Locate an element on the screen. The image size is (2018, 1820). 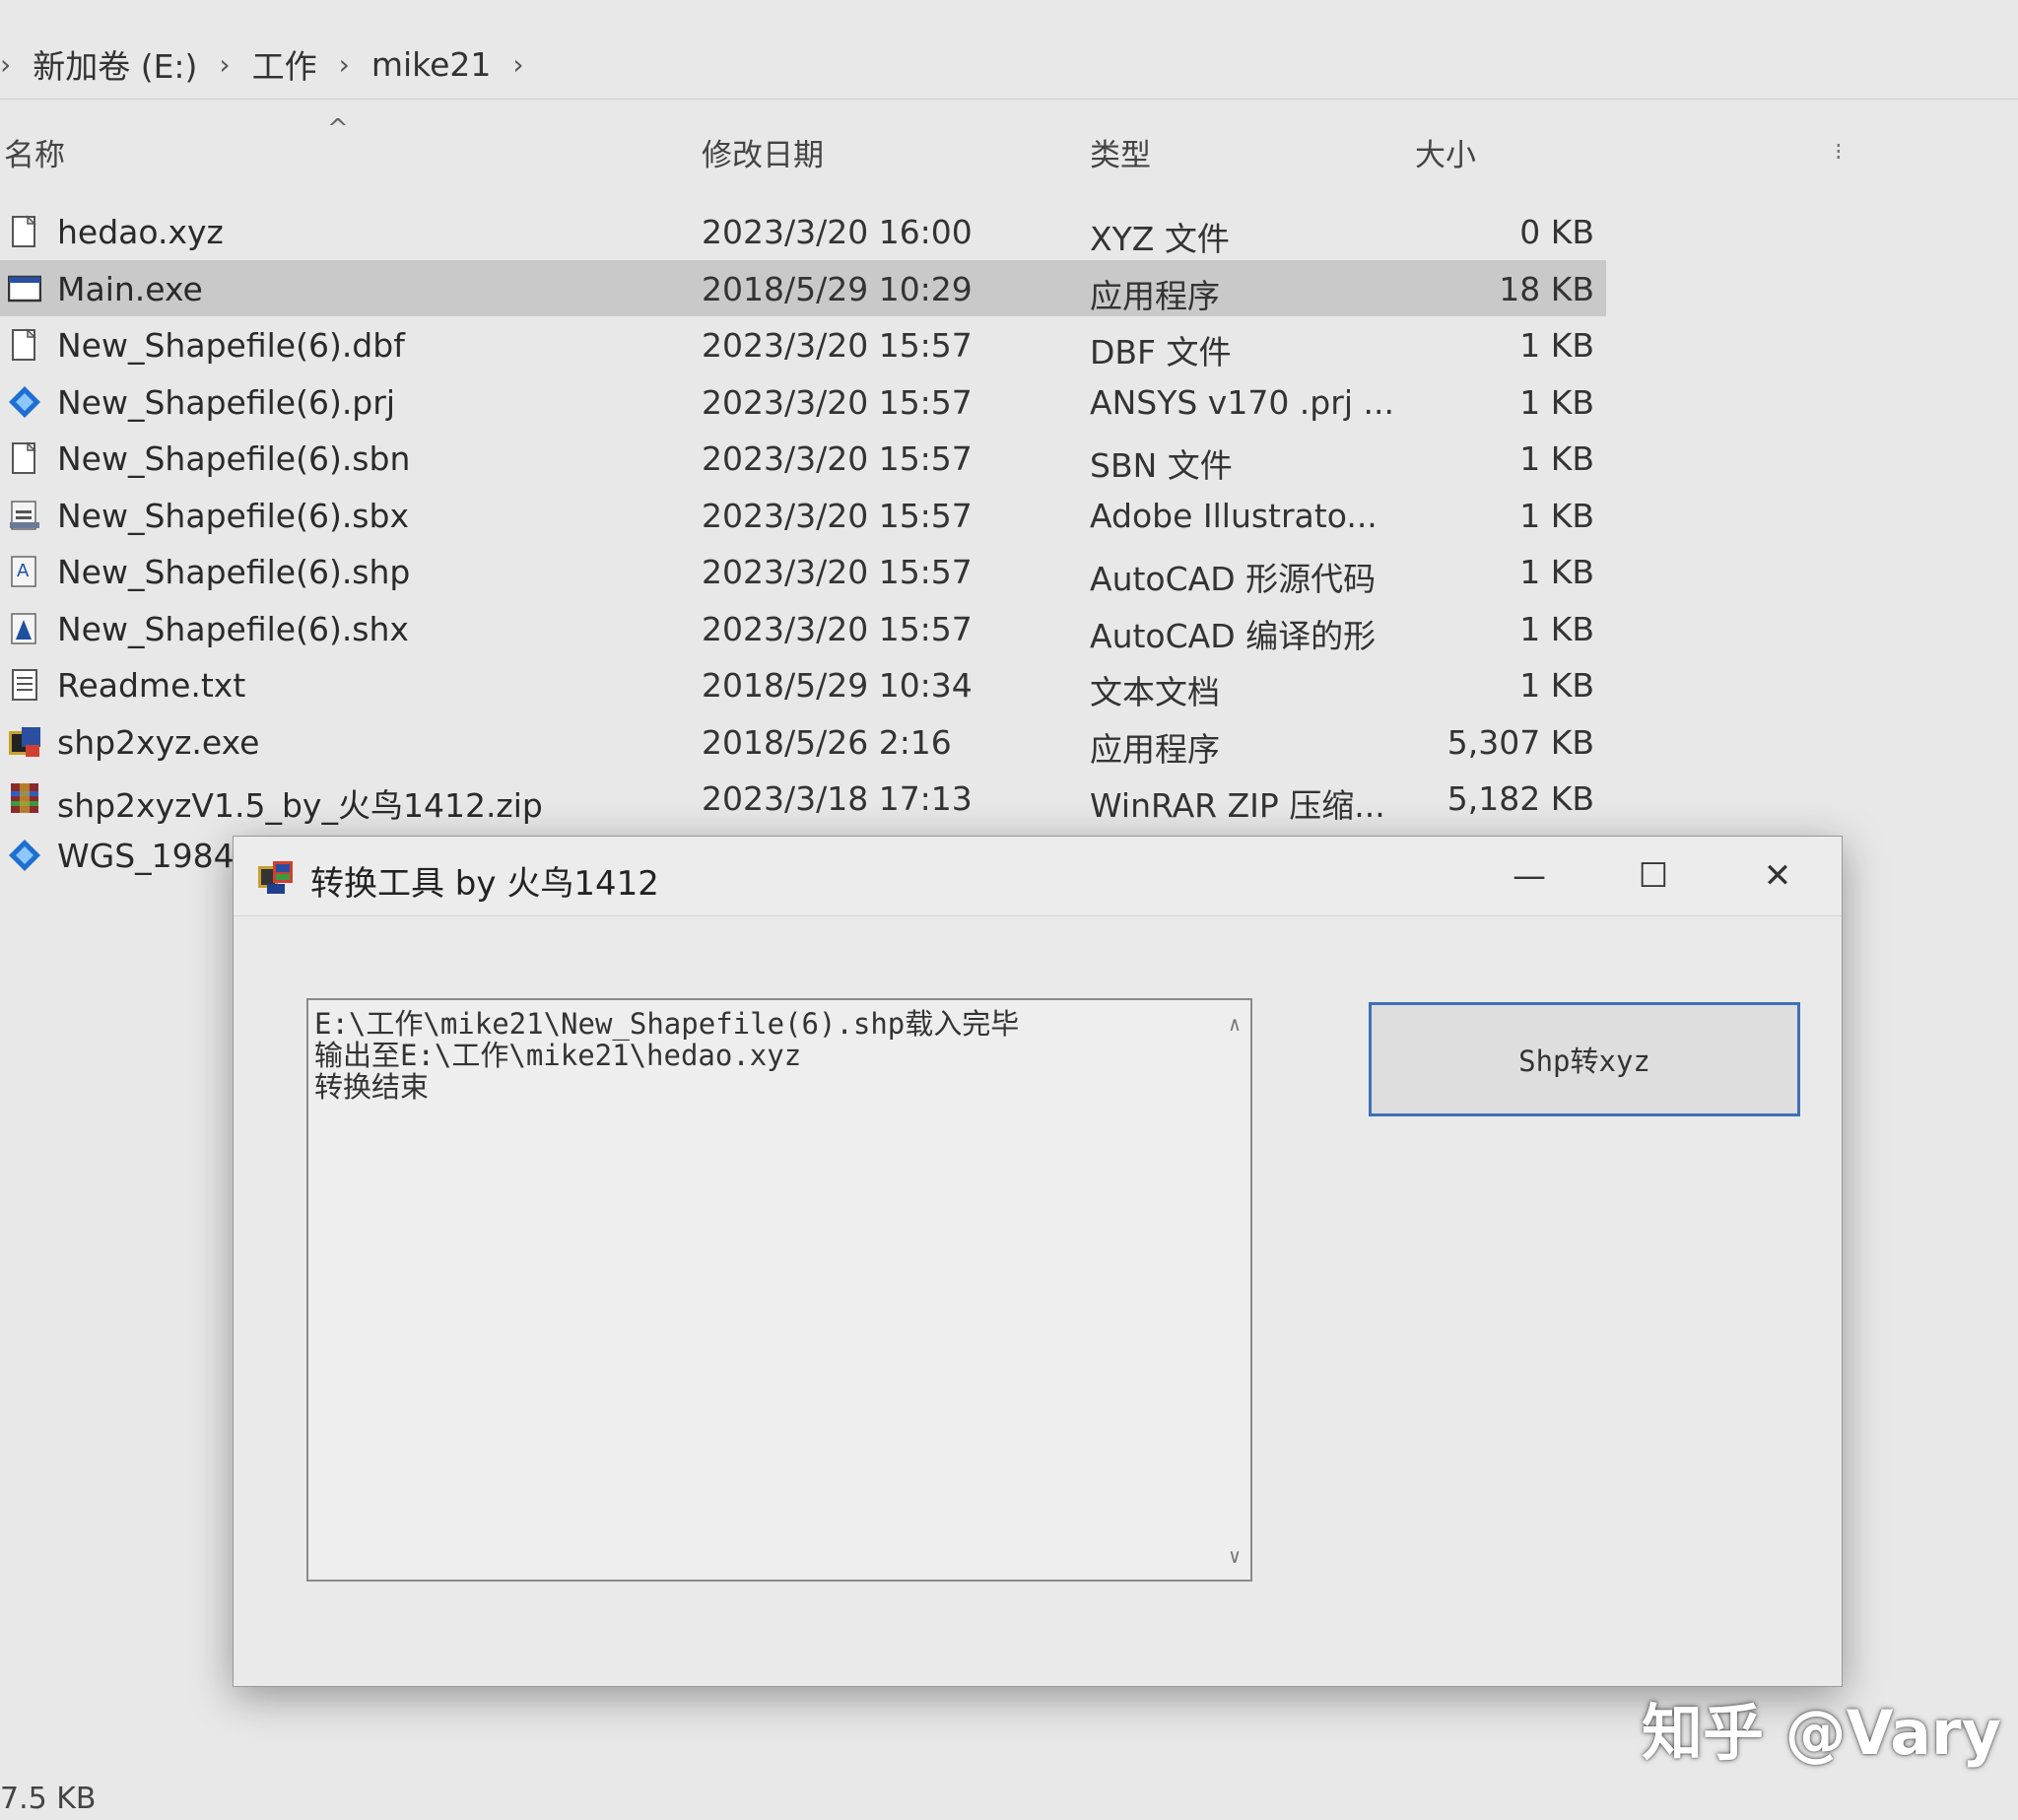
file-name: New_Shapefile(6).prj is located at coordinates (226, 402).